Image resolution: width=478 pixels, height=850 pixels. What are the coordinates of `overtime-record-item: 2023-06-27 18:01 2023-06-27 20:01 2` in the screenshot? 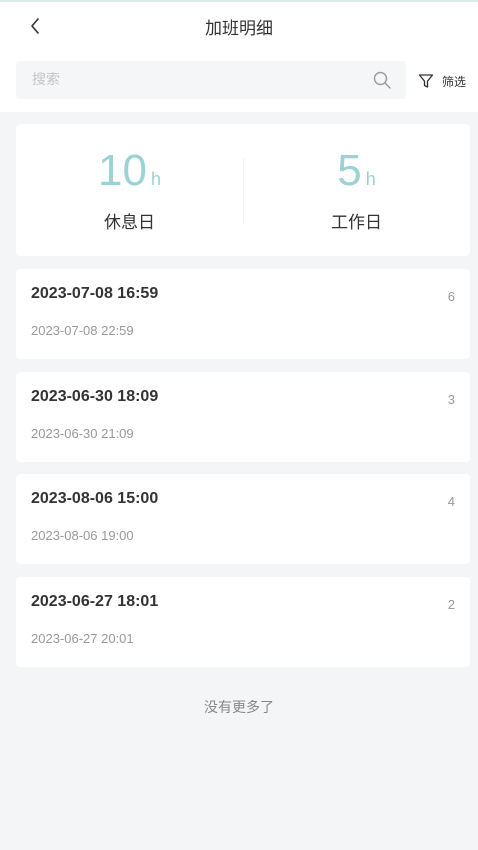 It's located at (243, 622).